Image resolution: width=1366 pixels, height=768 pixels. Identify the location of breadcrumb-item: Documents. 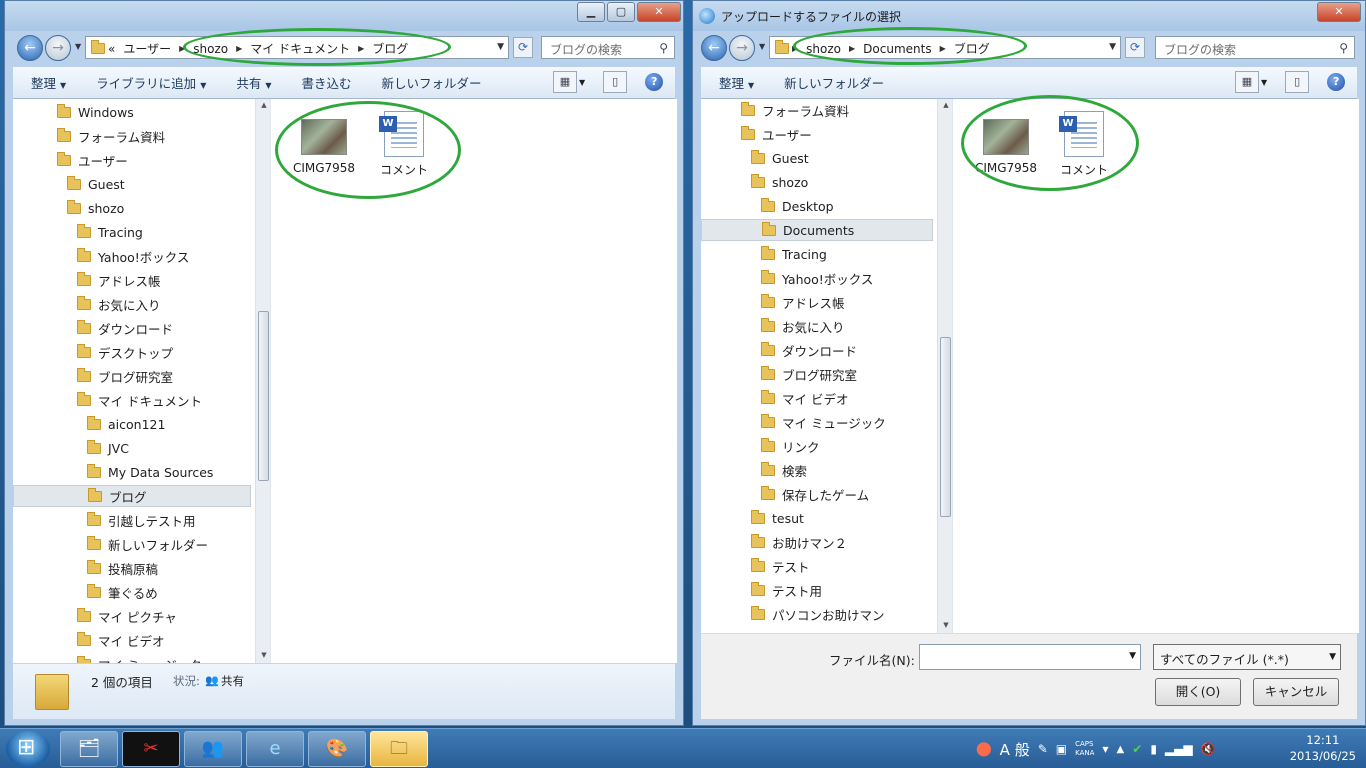
(897, 49).